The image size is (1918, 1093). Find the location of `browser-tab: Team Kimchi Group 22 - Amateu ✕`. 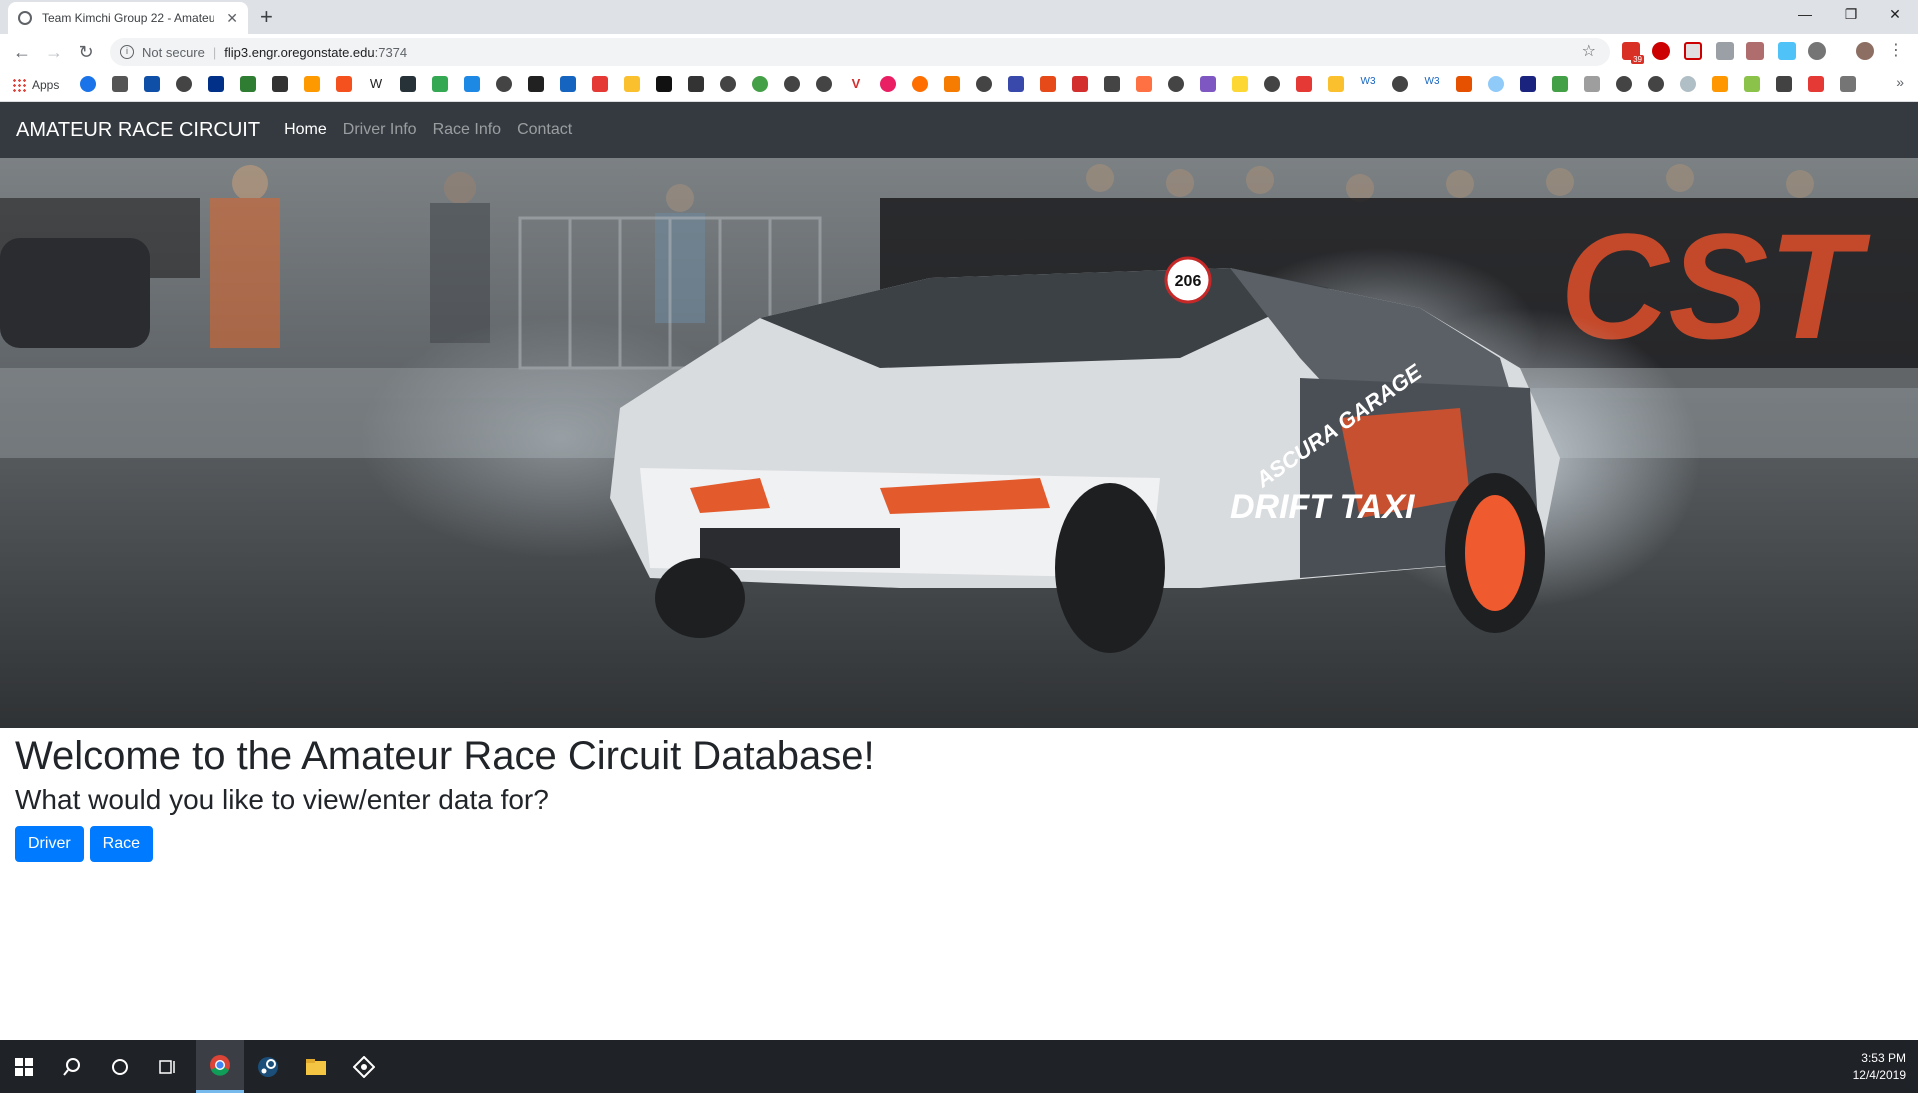

browser-tab: Team Kimchi Group 22 - Amateu ✕ is located at coordinates (128, 18).